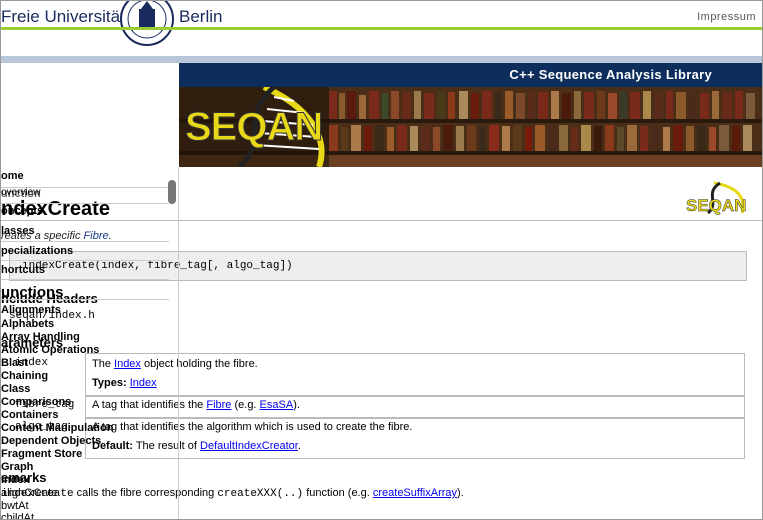 This screenshot has width=763, height=520. What do you see at coordinates (716, 205) in the screenshot?
I see `svg-text: SEQAN` at bounding box center [716, 205].